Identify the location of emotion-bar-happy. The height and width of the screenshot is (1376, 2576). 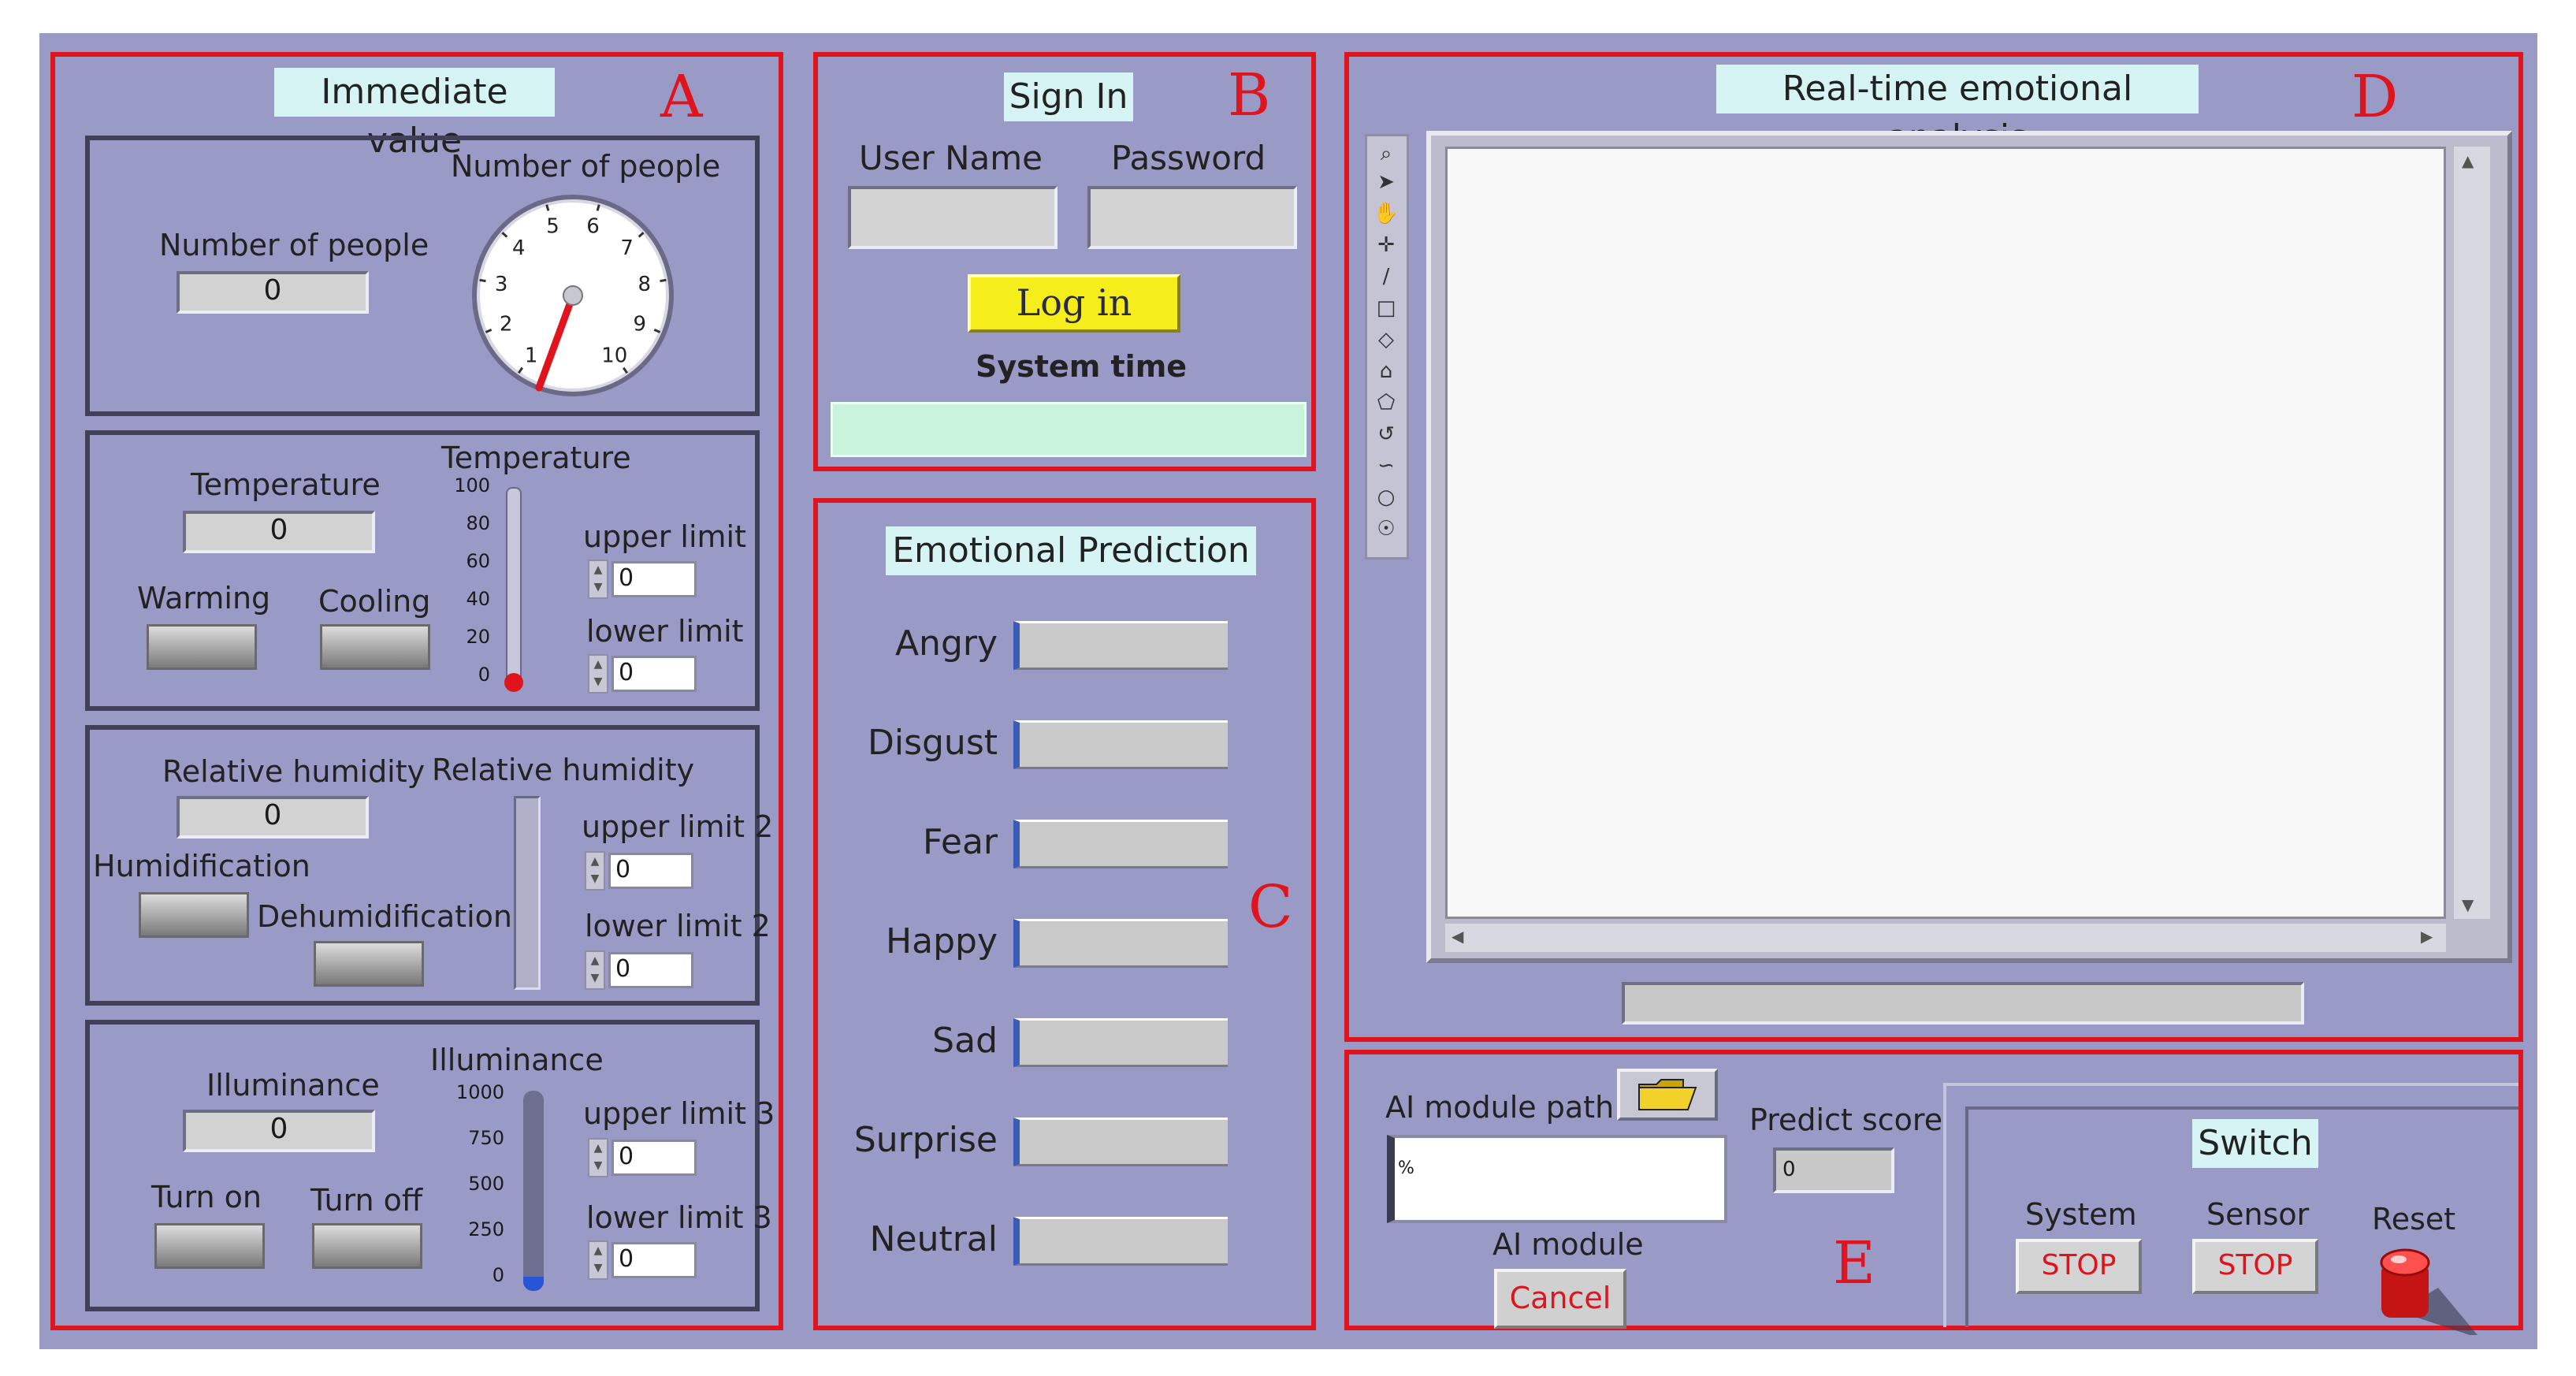
(1120, 943).